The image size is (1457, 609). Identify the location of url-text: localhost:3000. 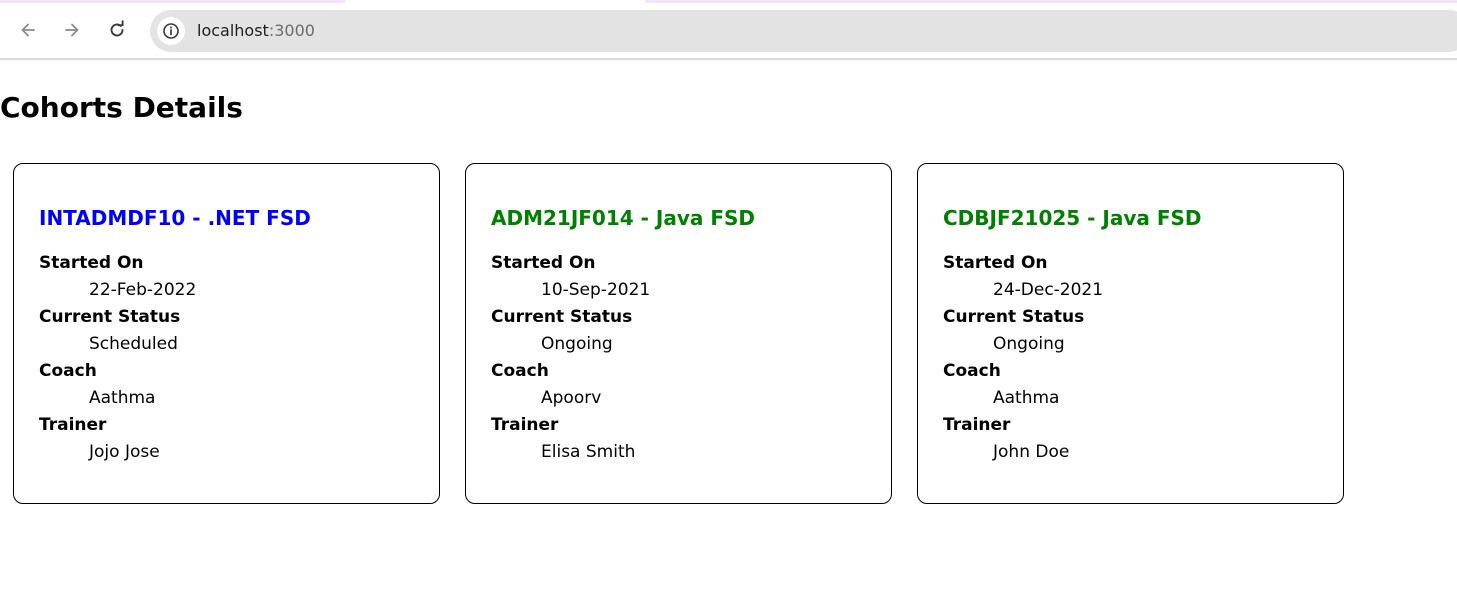
(256, 31).